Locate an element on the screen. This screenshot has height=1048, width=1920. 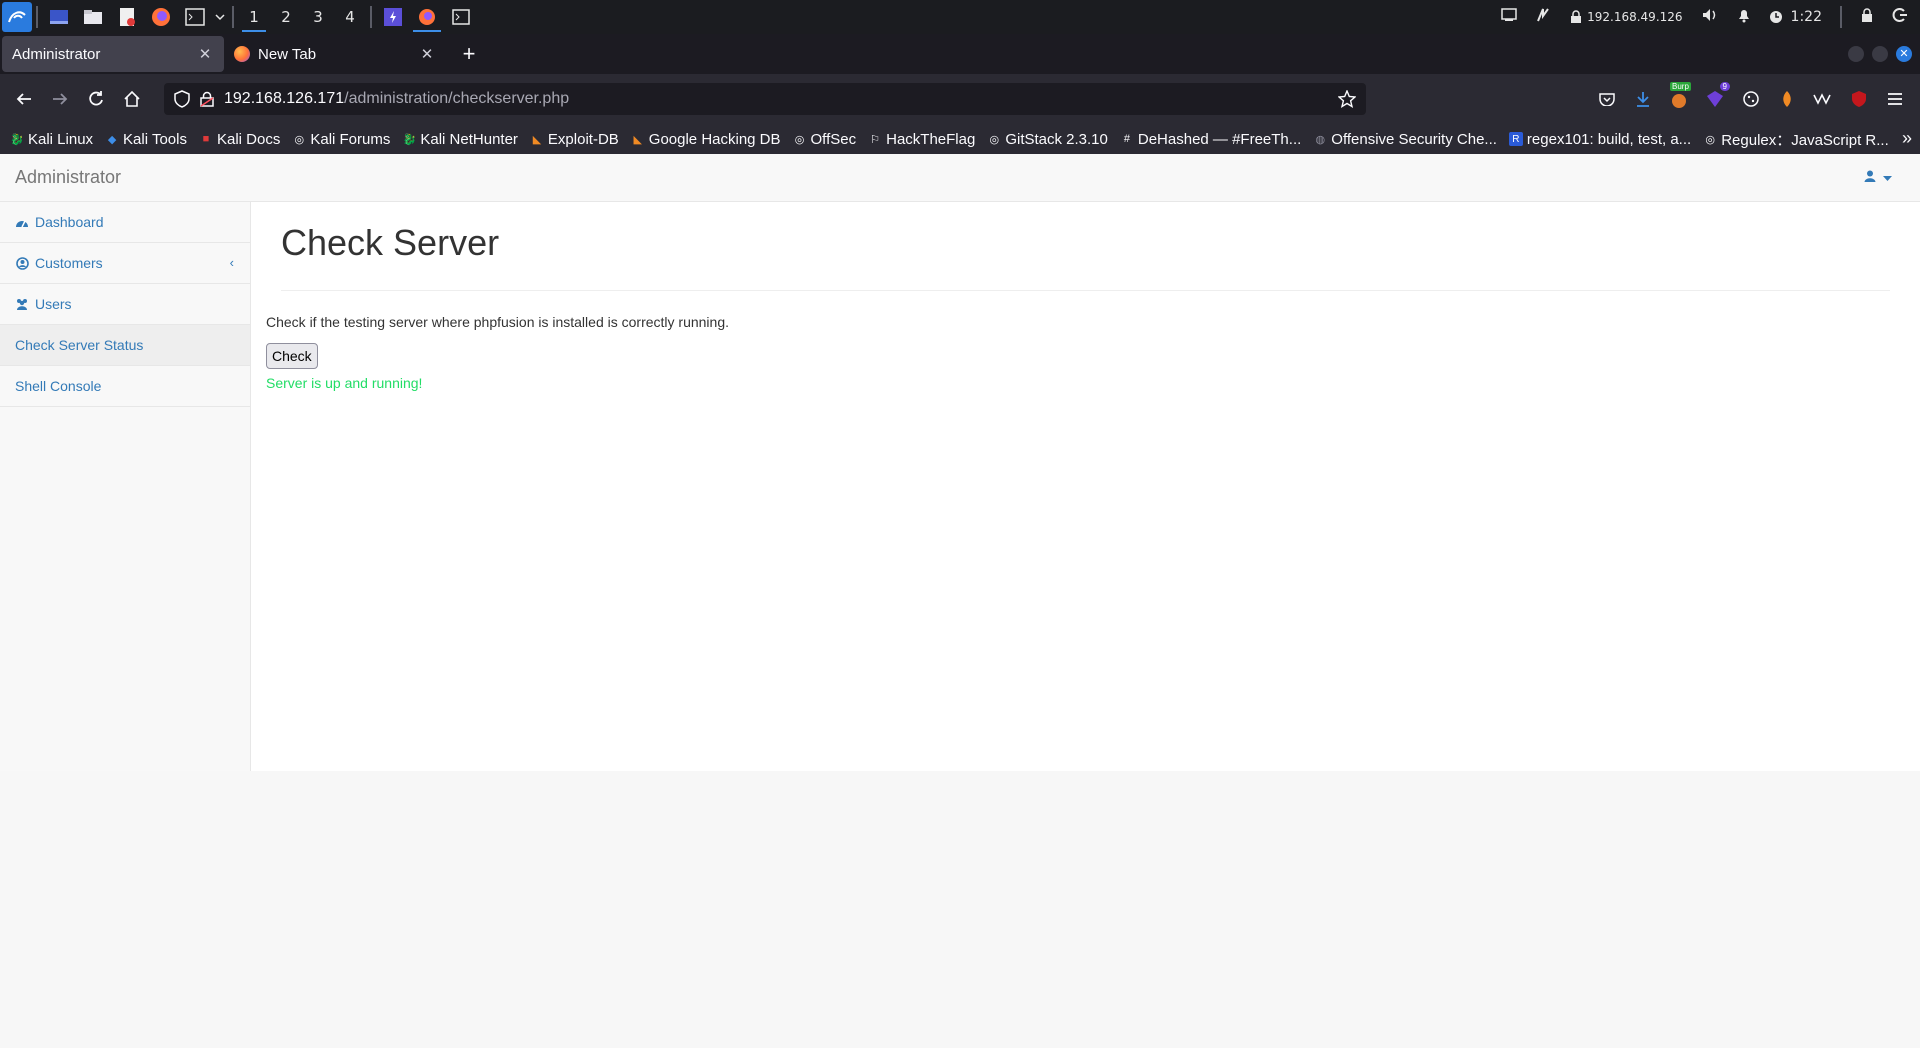
bookmark-label: Kali NetHunter is located at coordinates (469, 139).